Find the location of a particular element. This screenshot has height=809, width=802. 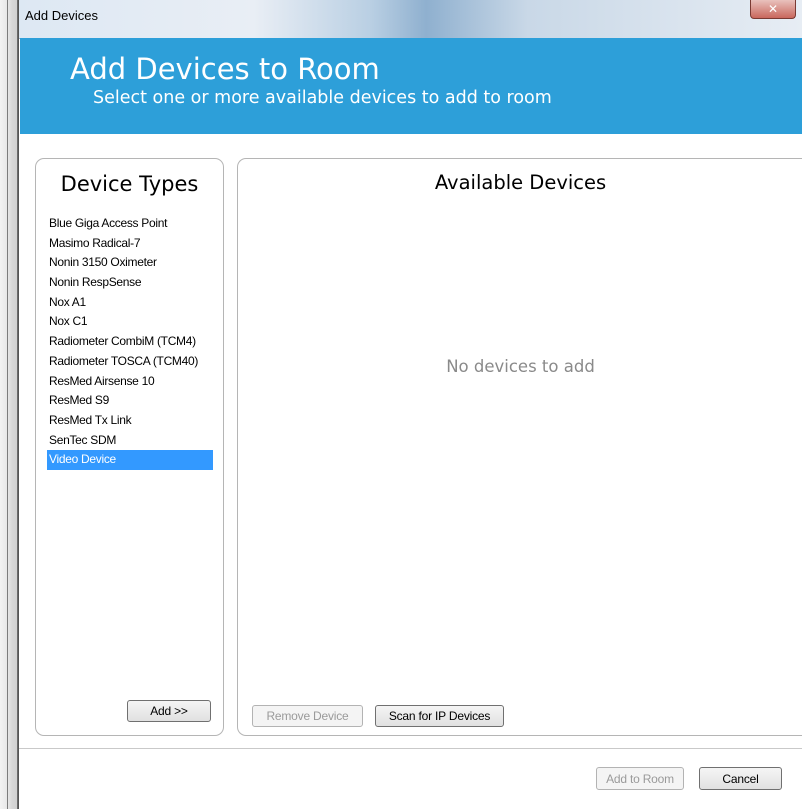

footer-divider is located at coordinates (410, 748).